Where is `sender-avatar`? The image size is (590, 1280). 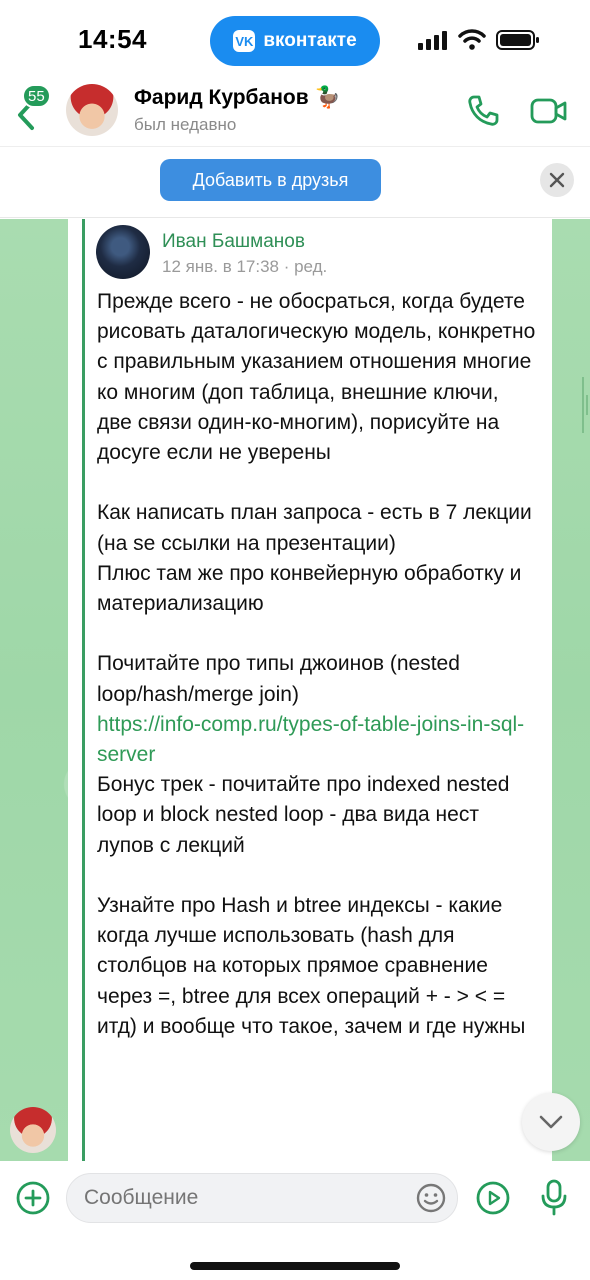
sender-avatar is located at coordinates (33, 1130).